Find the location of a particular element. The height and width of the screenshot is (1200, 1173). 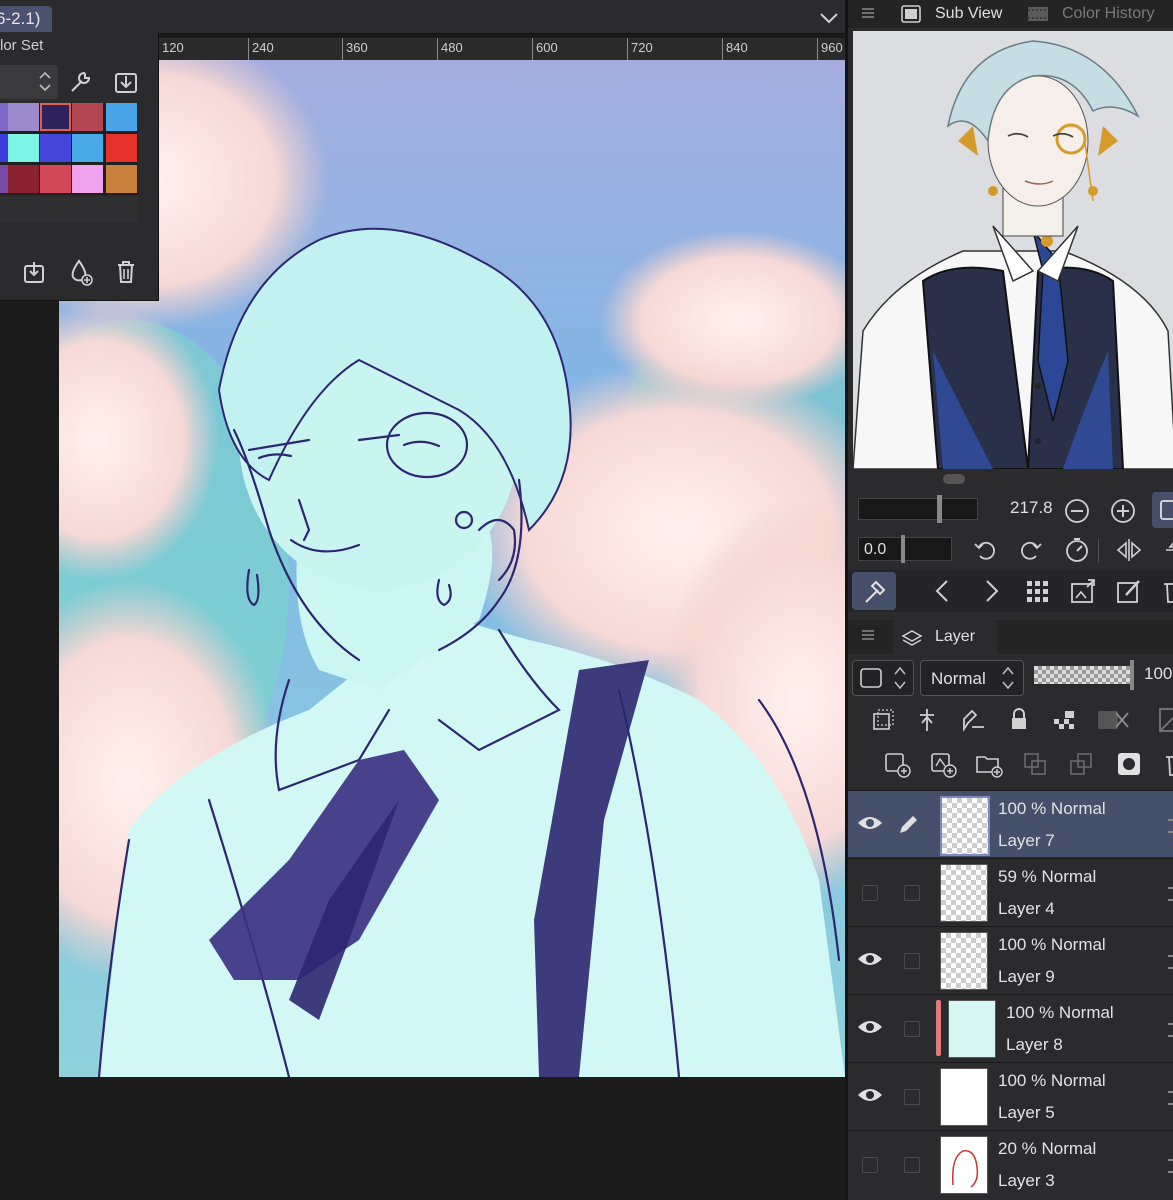

layer-lock-tools-row is located at coordinates (1010, 720).